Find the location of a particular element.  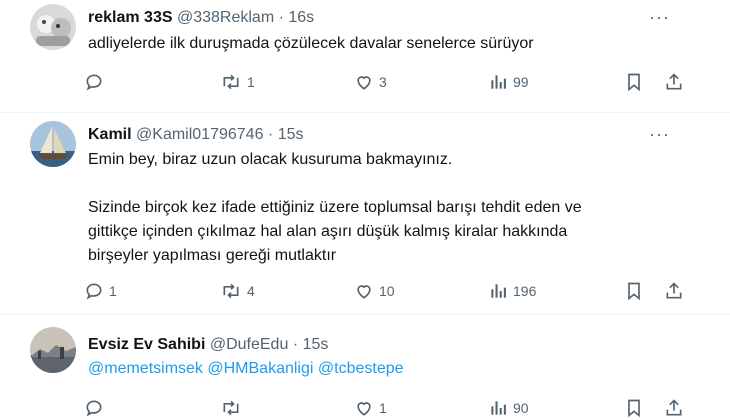

tweet-text: @memetsimsek @HMBakanligi @tcbestepe is located at coordinates (388, 369).